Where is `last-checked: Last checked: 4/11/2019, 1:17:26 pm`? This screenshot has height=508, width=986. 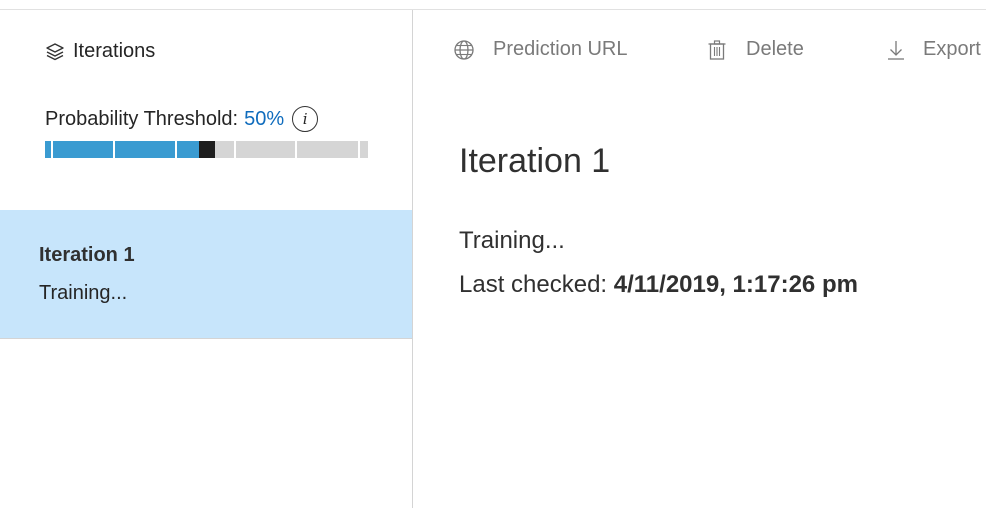 last-checked: Last checked: 4/11/2019, 1:17:26 pm is located at coordinates (658, 285).